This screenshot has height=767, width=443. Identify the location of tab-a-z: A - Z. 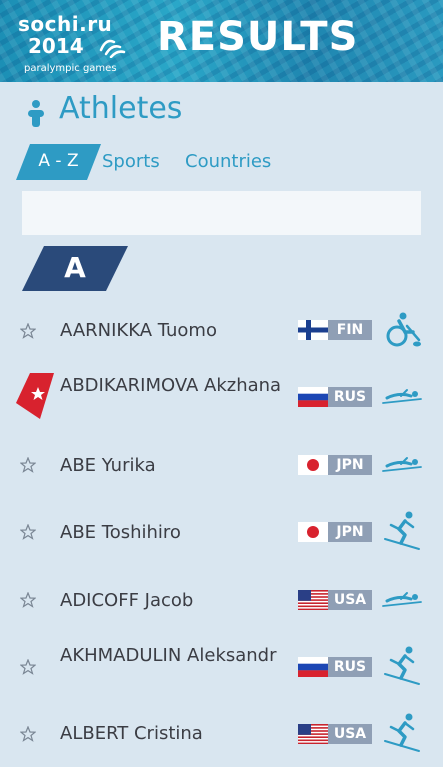
(58, 162).